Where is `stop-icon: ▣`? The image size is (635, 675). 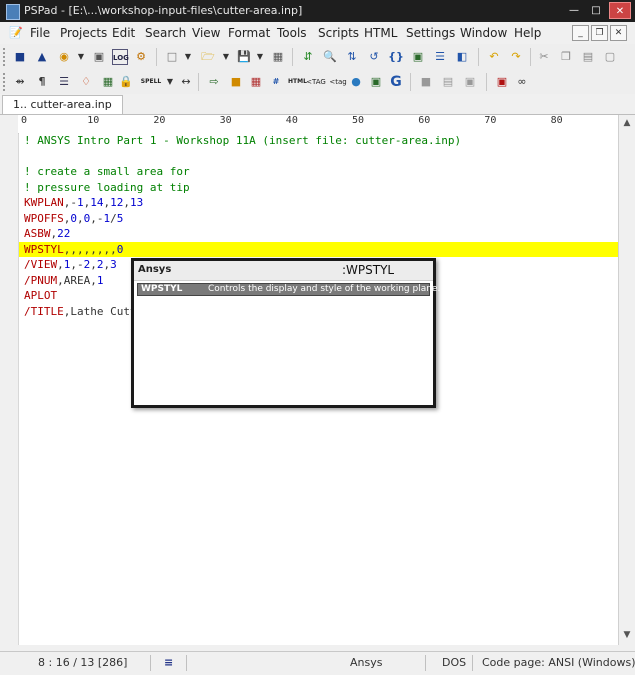 stop-icon: ▣ is located at coordinates (502, 82).